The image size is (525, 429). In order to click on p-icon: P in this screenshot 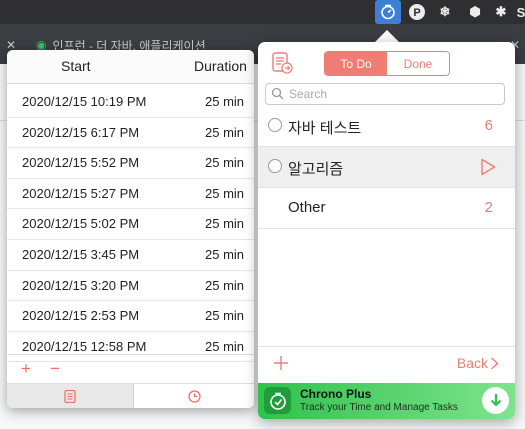, I will do `click(417, 12)`.